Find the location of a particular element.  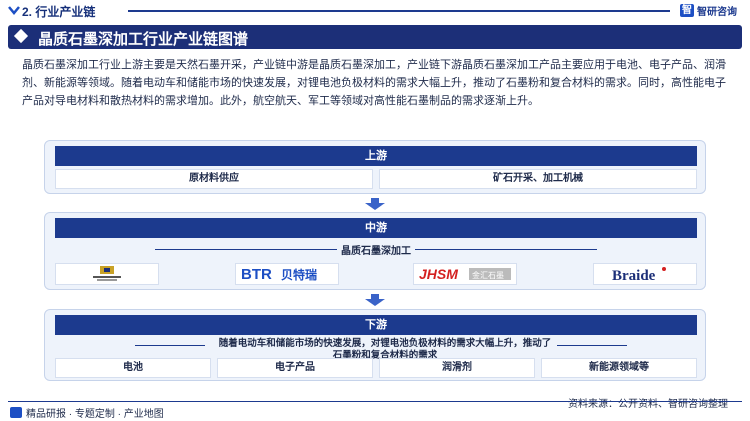

downstream-item-lubricant: 润滑剂 is located at coordinates (457, 368).